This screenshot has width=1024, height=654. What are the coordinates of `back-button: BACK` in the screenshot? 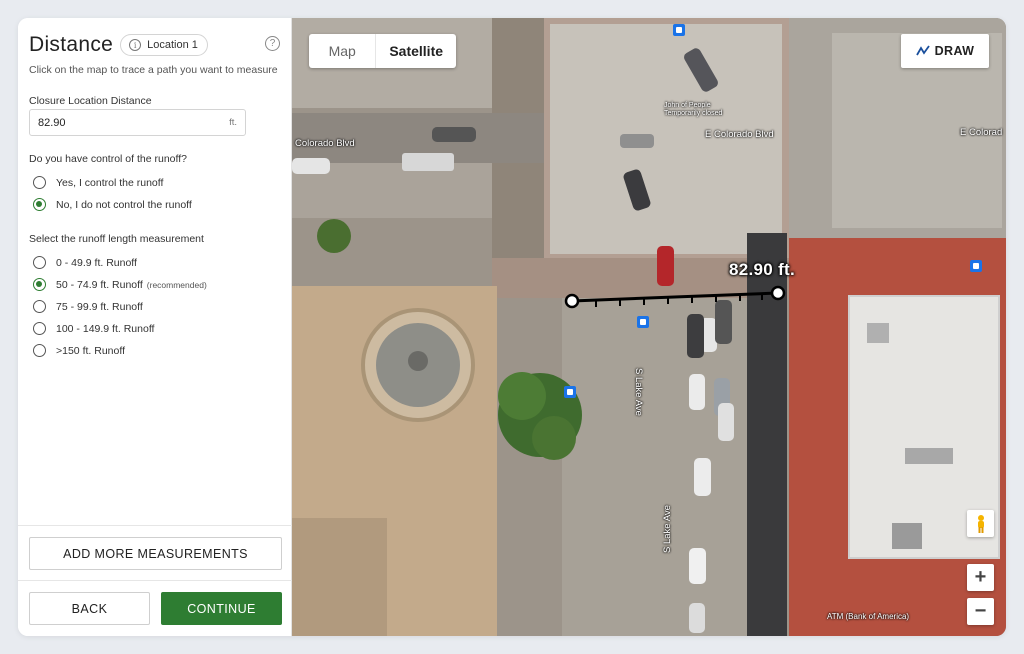 It's located at (89, 608).